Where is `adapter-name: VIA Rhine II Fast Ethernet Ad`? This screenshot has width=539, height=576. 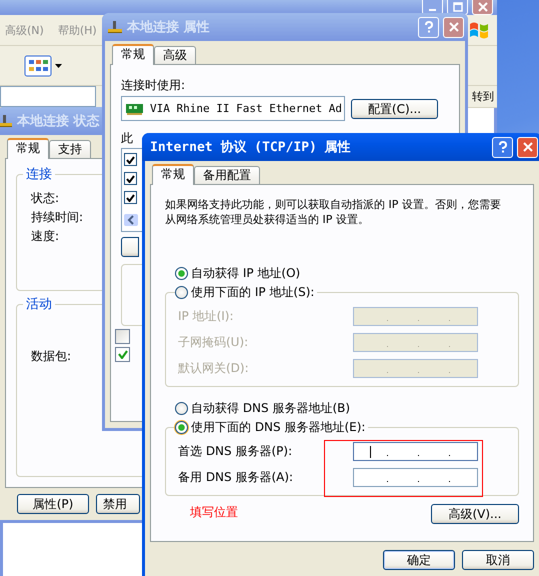
adapter-name: VIA Rhine II Fast Ethernet Ad is located at coordinates (246, 108).